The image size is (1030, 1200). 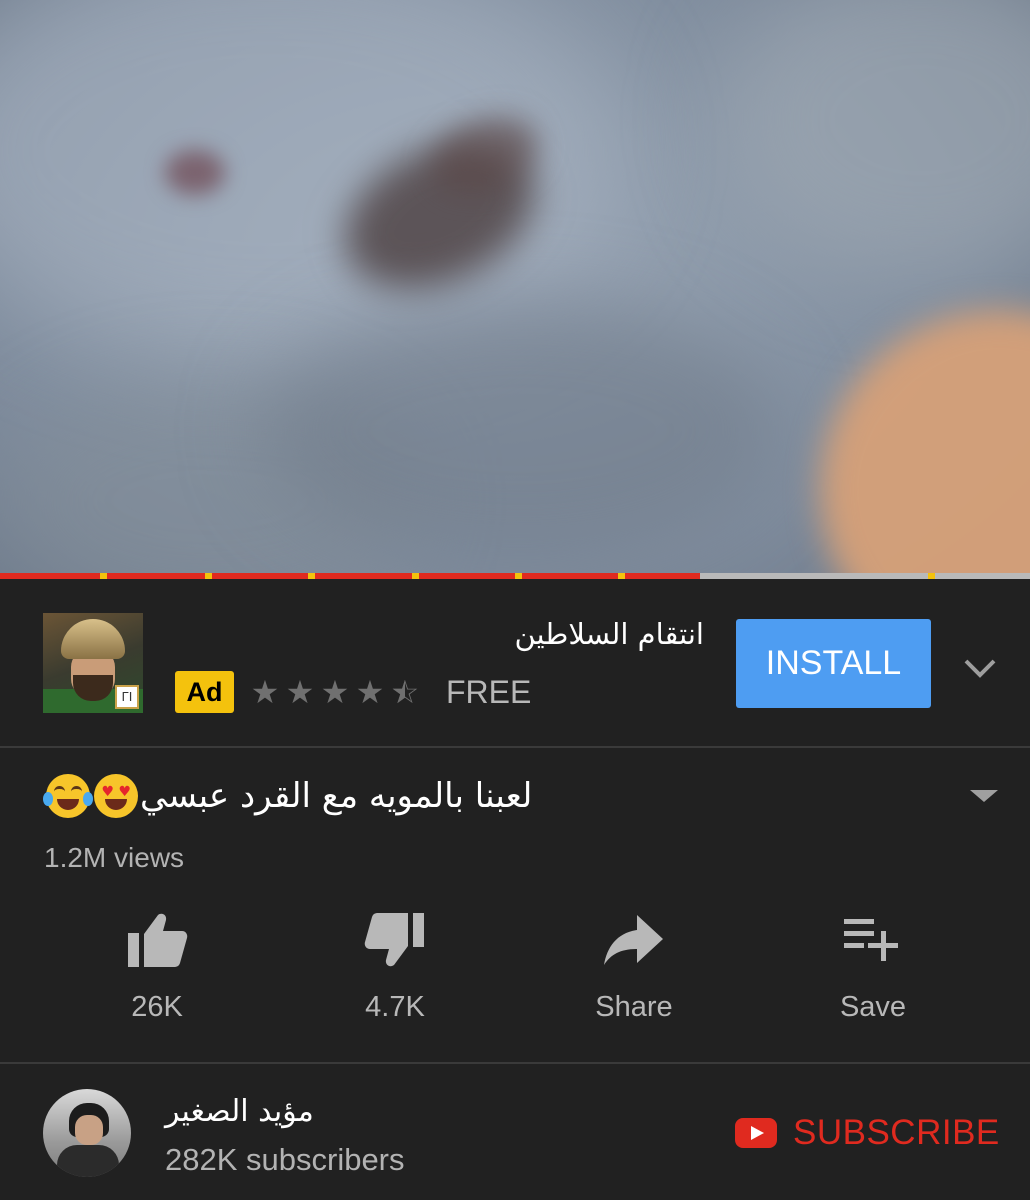 What do you see at coordinates (634, 1007) in the screenshot?
I see `share-label: Share` at bounding box center [634, 1007].